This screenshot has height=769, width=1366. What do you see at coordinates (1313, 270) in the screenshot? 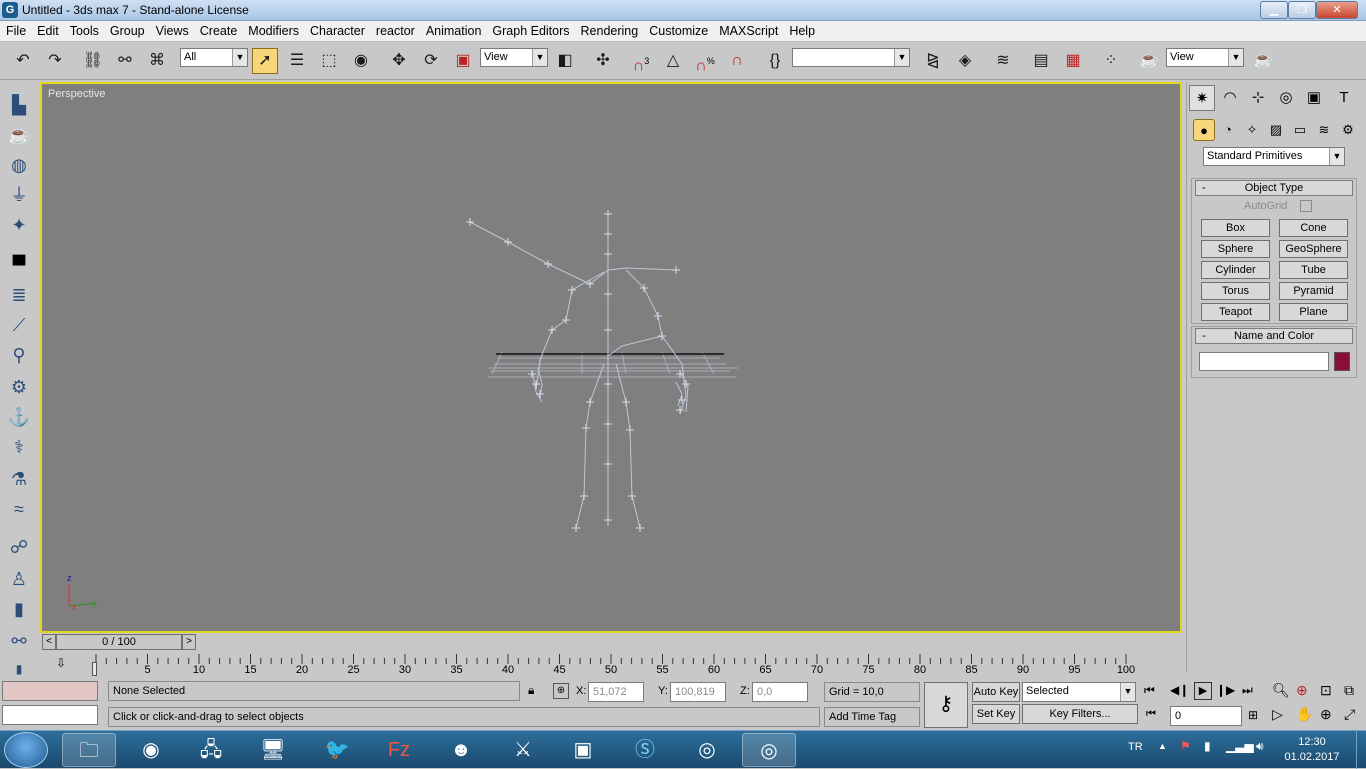
I see `tube-button: Tube` at bounding box center [1313, 270].